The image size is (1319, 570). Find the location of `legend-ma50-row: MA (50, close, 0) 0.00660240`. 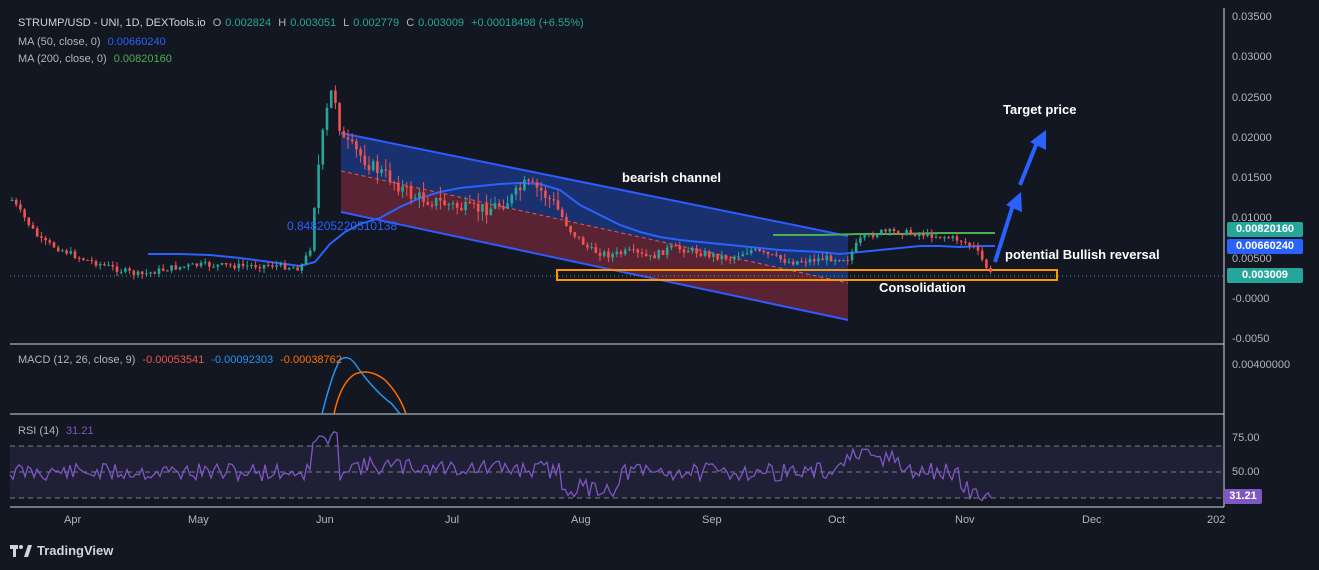

legend-ma50-row: MA (50, close, 0) 0.00660240 is located at coordinates (94, 42).